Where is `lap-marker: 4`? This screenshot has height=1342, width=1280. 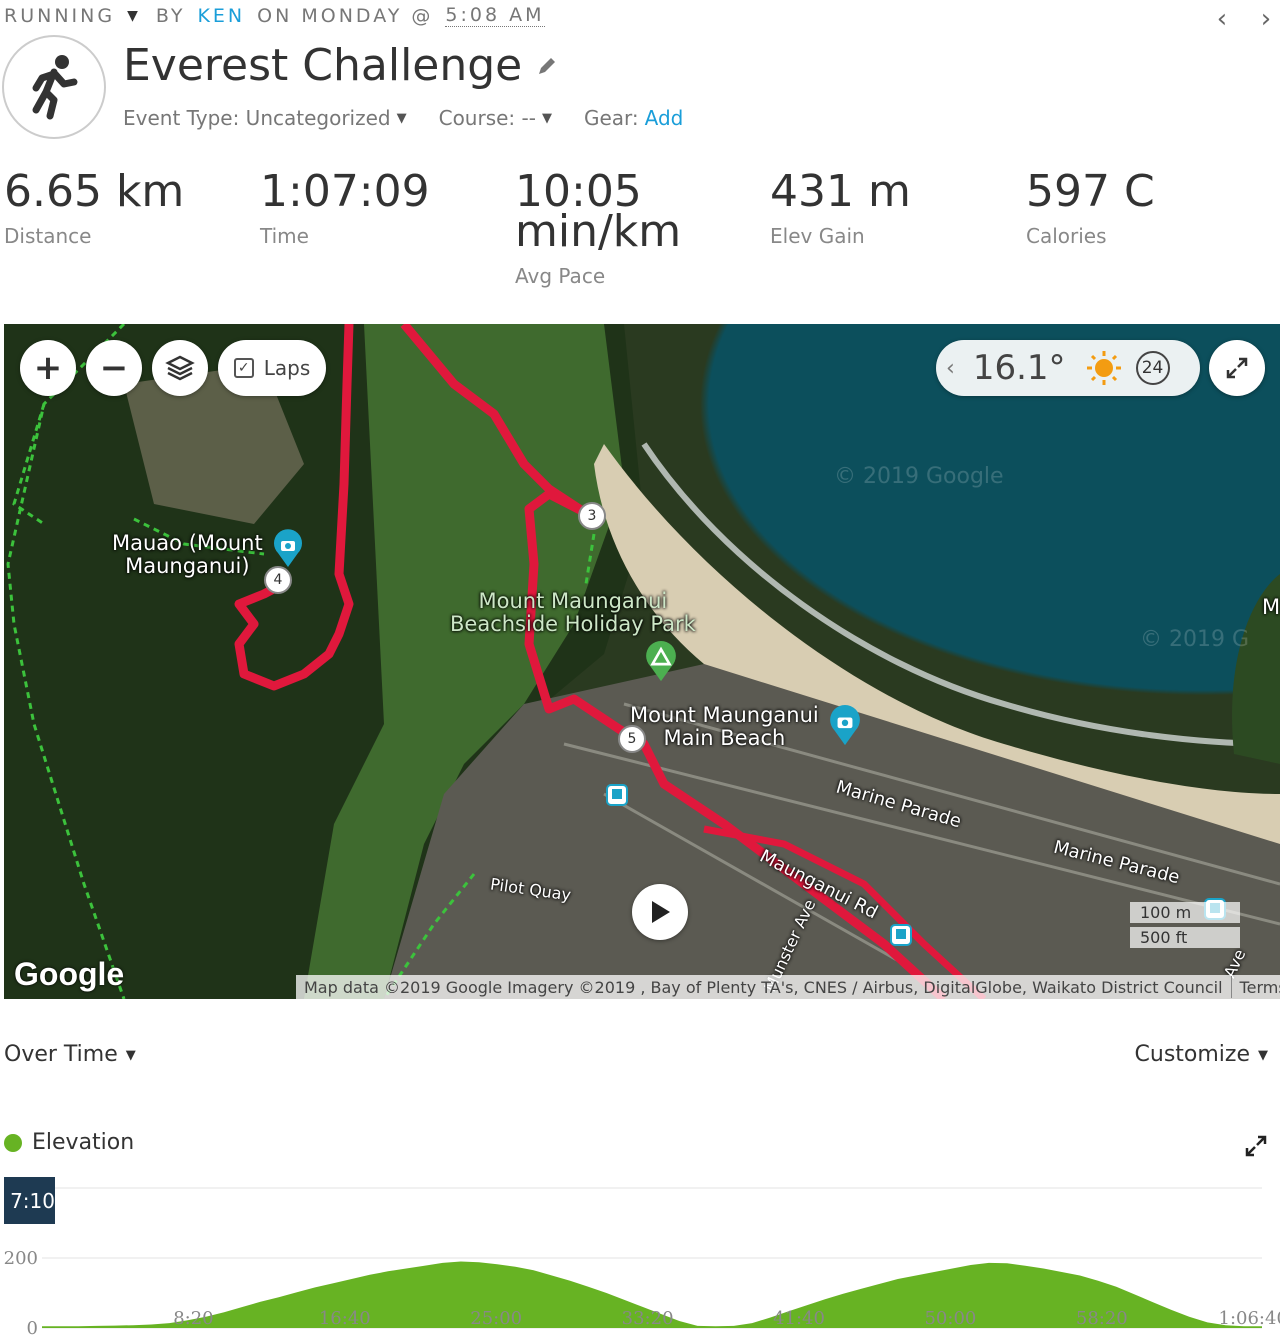 lap-marker: 4 is located at coordinates (278, 580).